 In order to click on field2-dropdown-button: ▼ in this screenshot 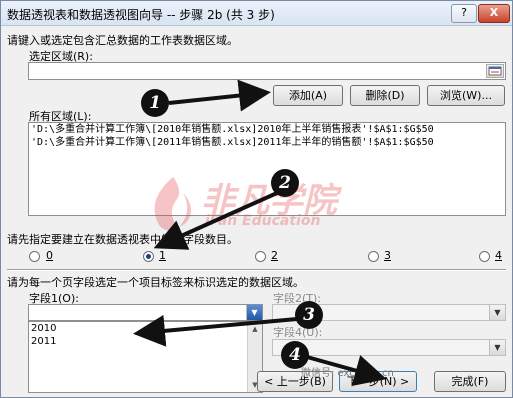, I will do `click(497, 312)`.